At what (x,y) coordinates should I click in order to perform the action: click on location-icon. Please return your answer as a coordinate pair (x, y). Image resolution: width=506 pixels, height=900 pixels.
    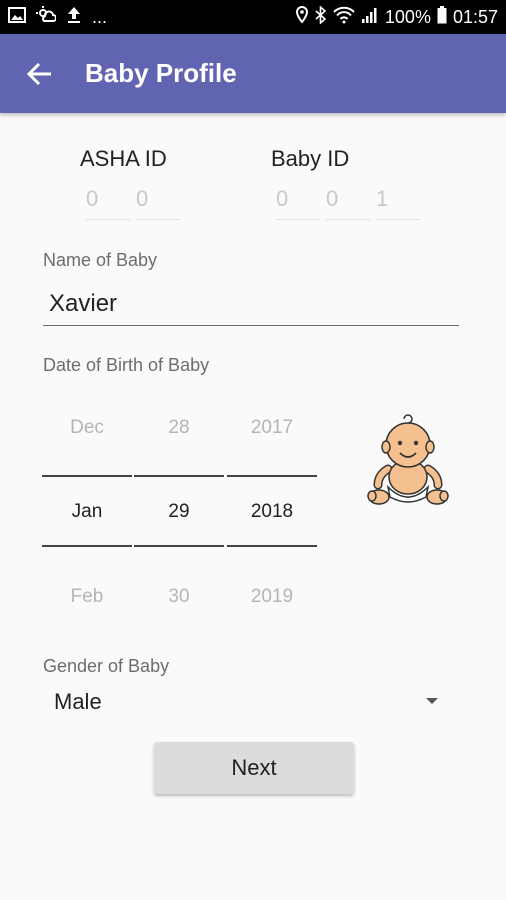
    Looking at the image, I should click on (302, 17).